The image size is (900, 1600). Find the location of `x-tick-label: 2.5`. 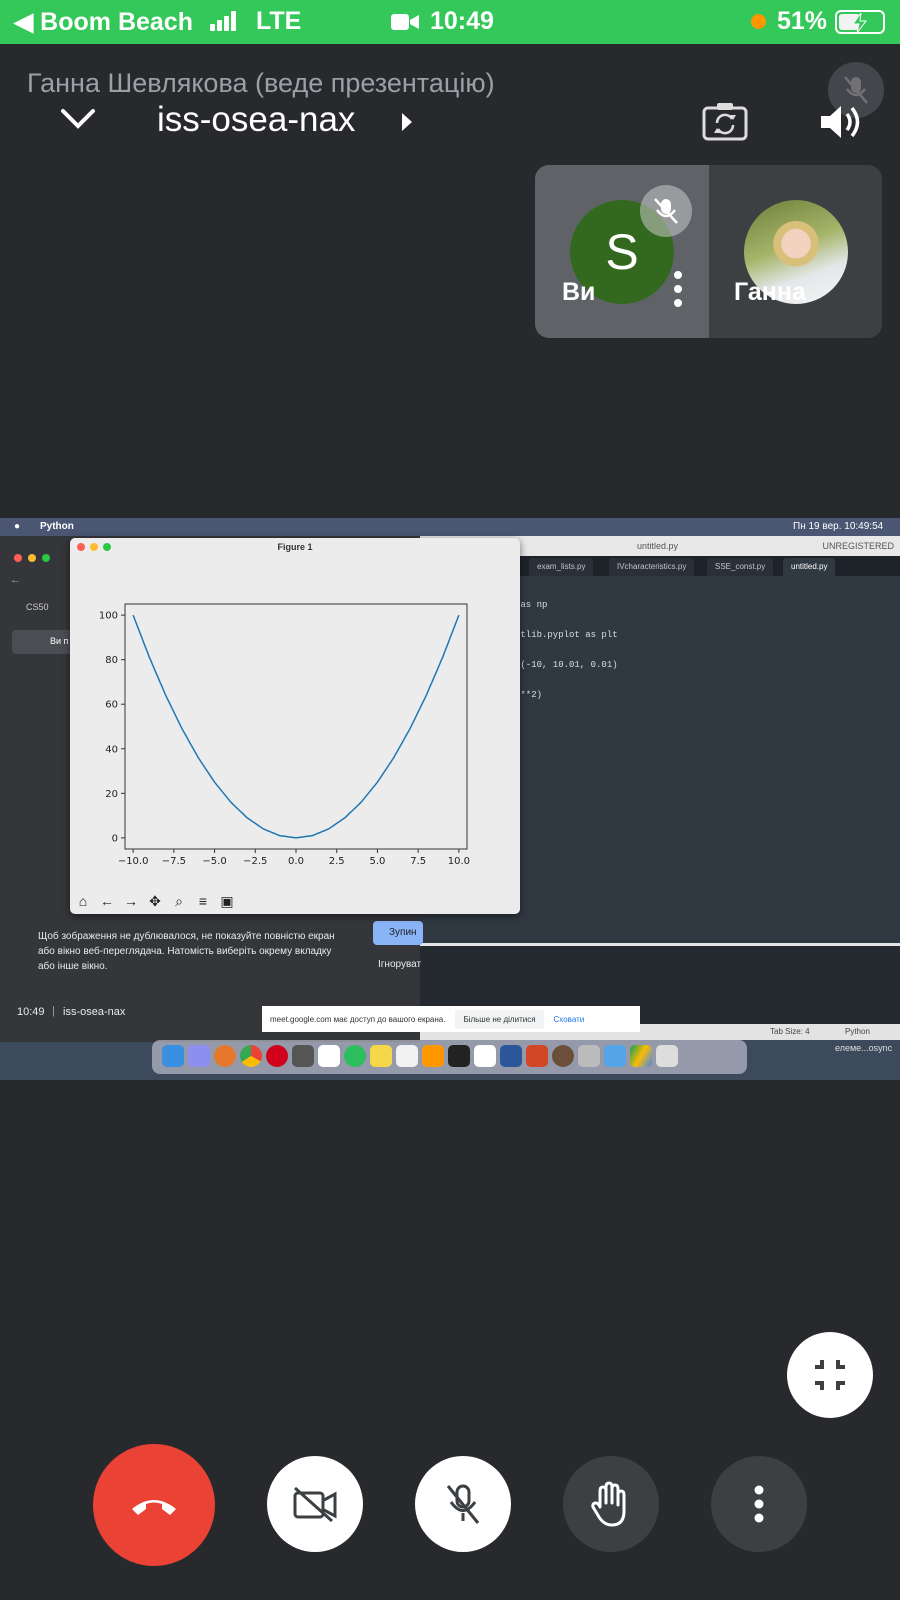

x-tick-label: 2.5 is located at coordinates (337, 861).